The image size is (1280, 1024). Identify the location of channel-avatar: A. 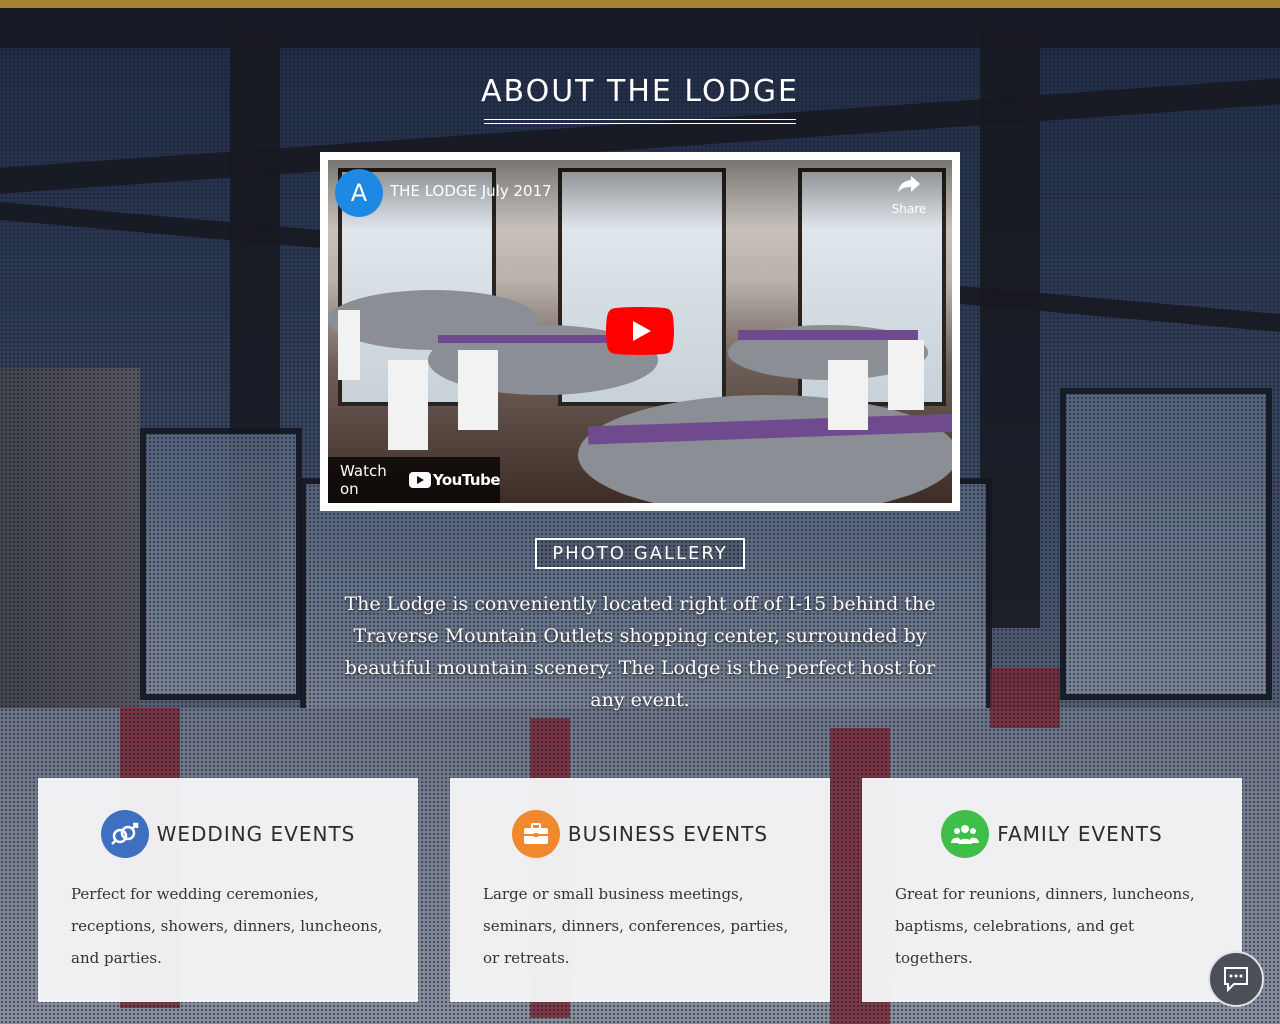
(359, 193).